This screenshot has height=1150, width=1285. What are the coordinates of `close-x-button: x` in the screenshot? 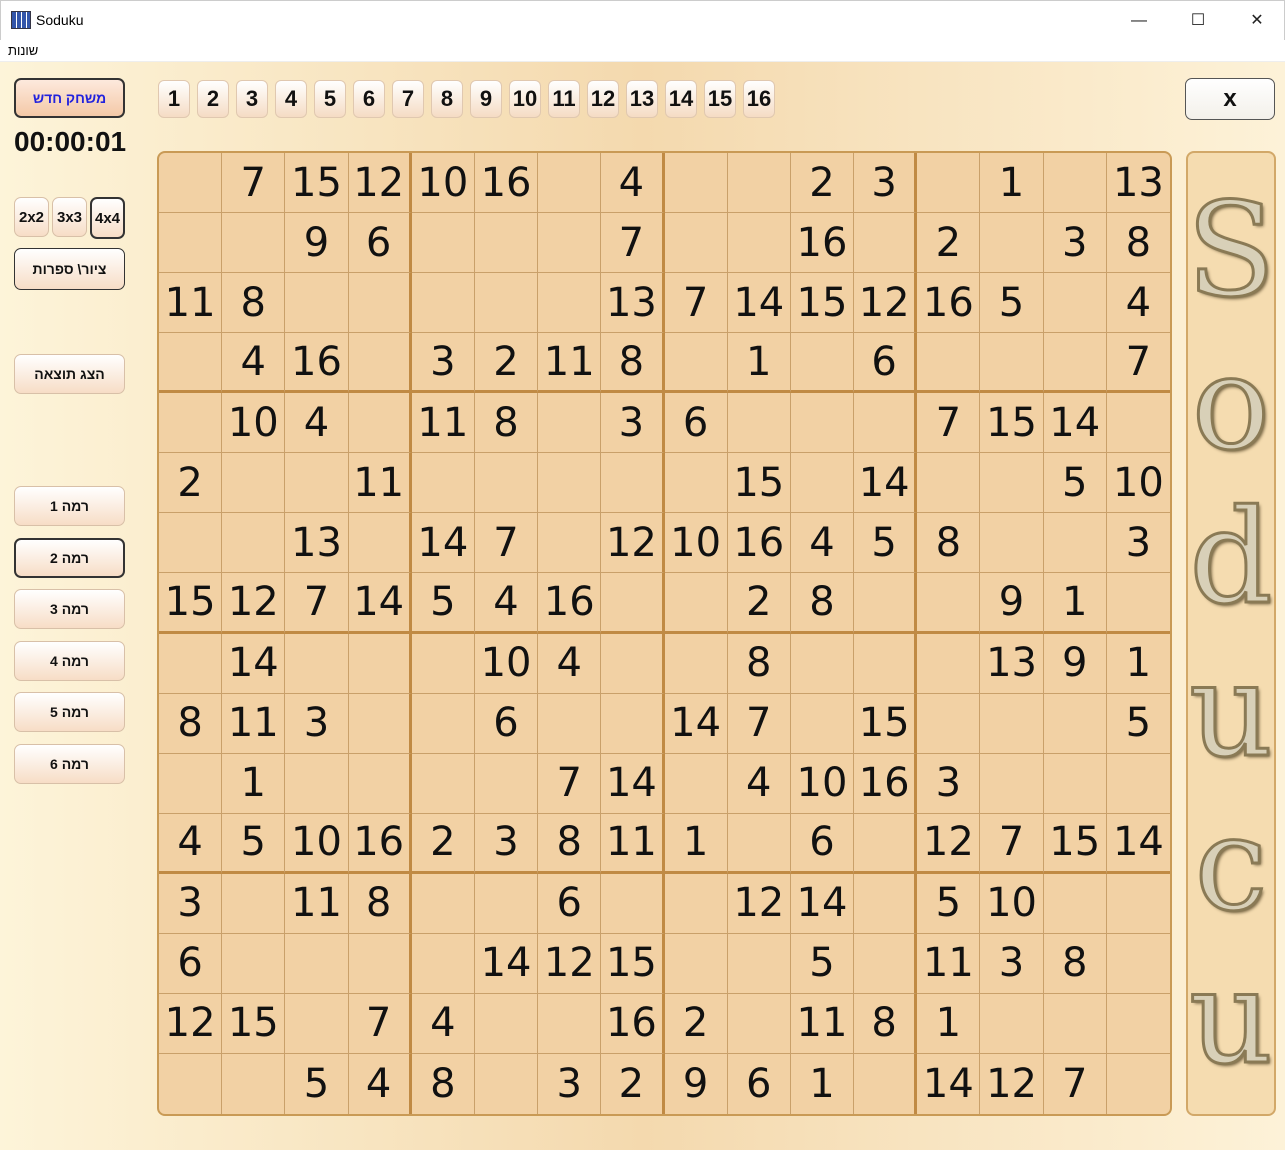 It's located at (1230, 99).